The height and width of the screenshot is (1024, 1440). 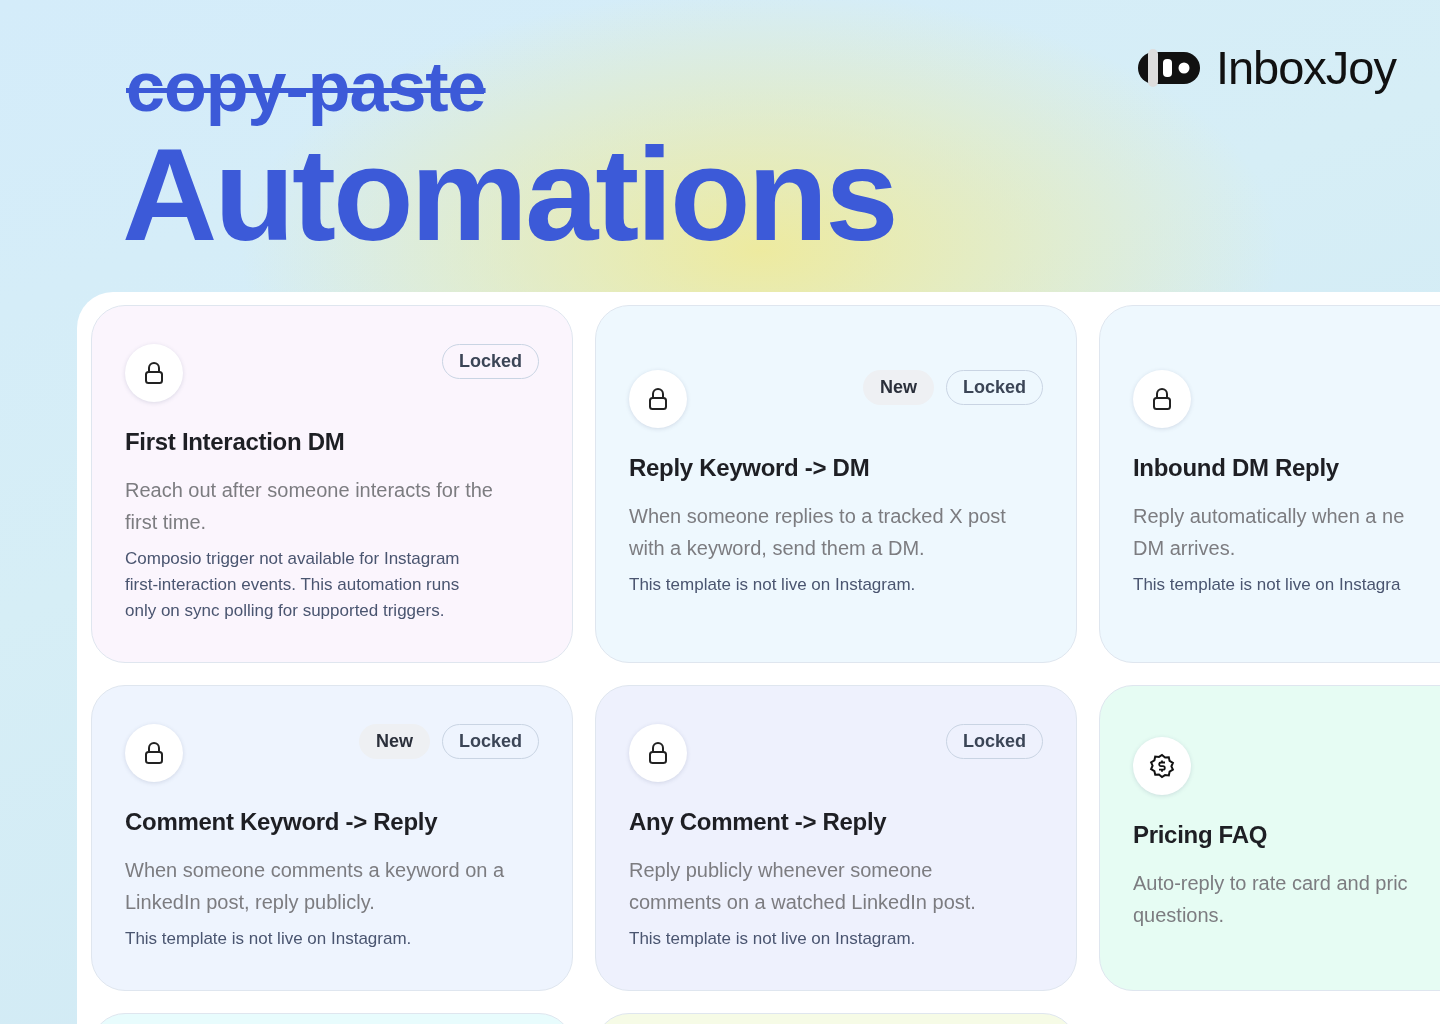 I want to click on card-title: First Interaction DM, so click(x=235, y=442).